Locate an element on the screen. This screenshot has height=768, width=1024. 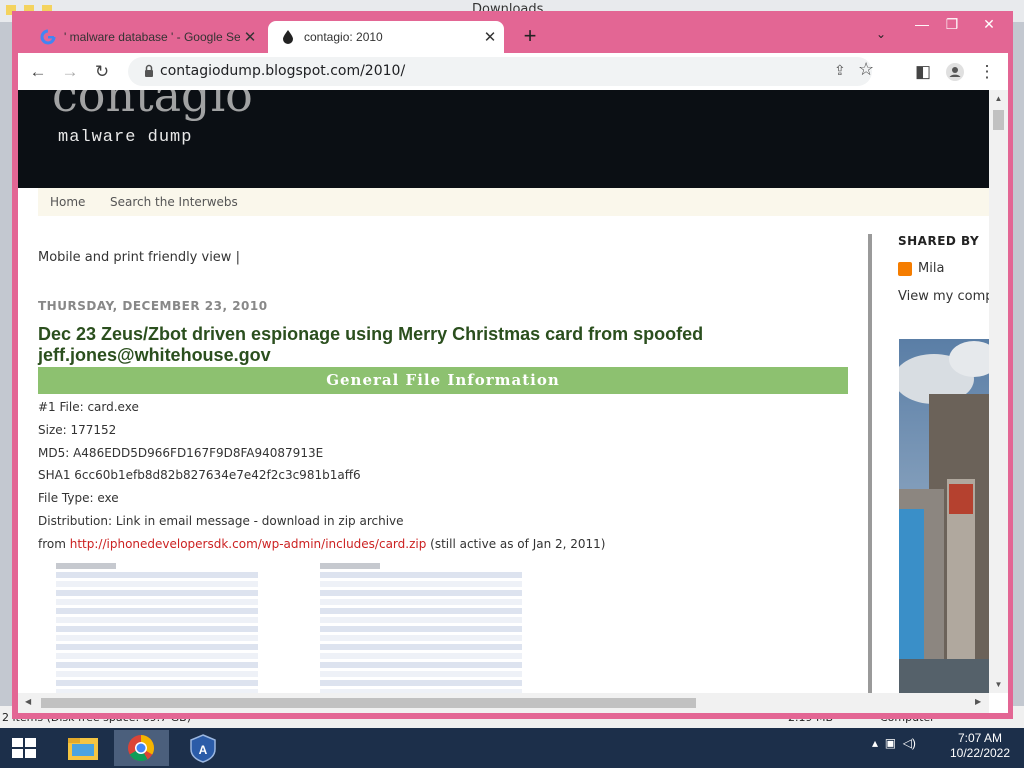
column-divider is located at coordinates (870, 463).